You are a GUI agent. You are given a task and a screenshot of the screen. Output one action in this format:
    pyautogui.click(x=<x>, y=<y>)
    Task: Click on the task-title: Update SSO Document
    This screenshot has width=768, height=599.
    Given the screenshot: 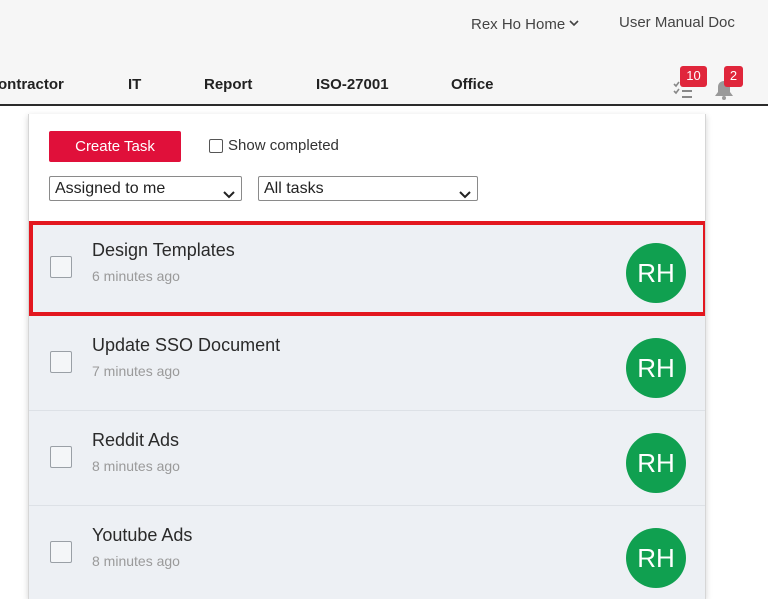 What is the action you would take?
    pyautogui.click(x=186, y=345)
    